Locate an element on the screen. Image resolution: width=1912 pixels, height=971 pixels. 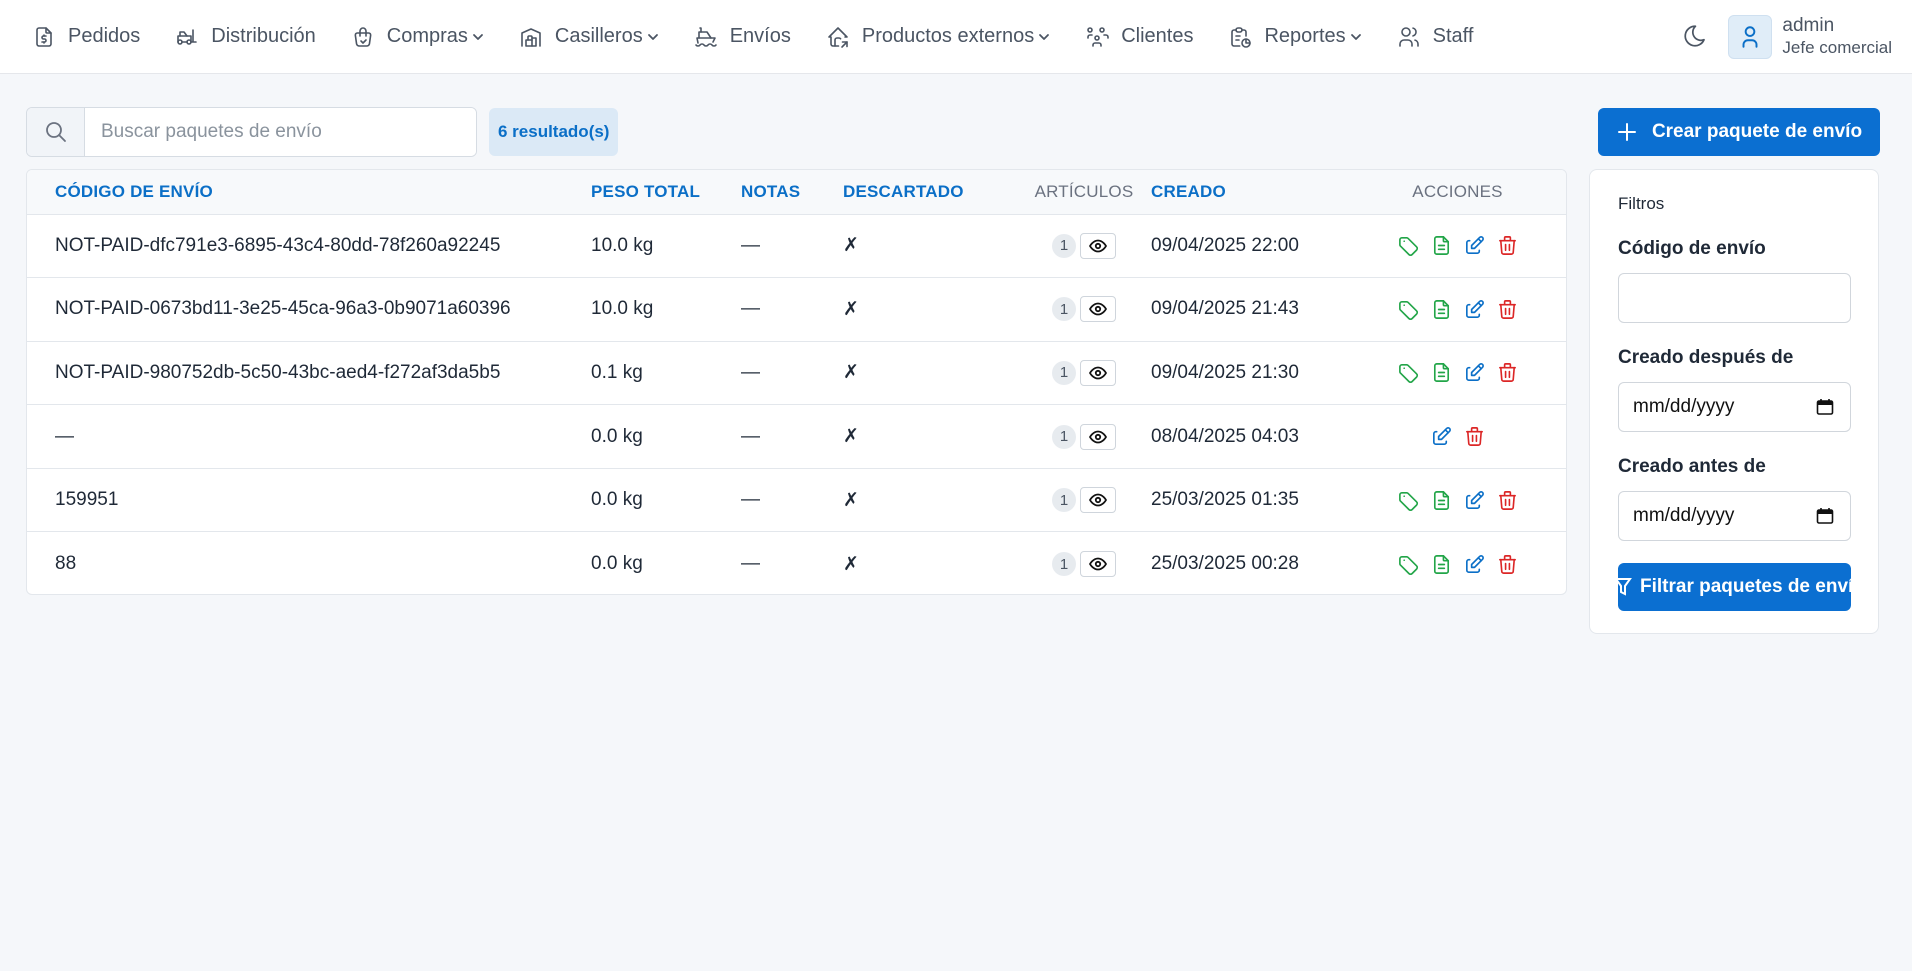
filter-packages-button: Filtrar paquetes de envío is located at coordinates (1734, 587).